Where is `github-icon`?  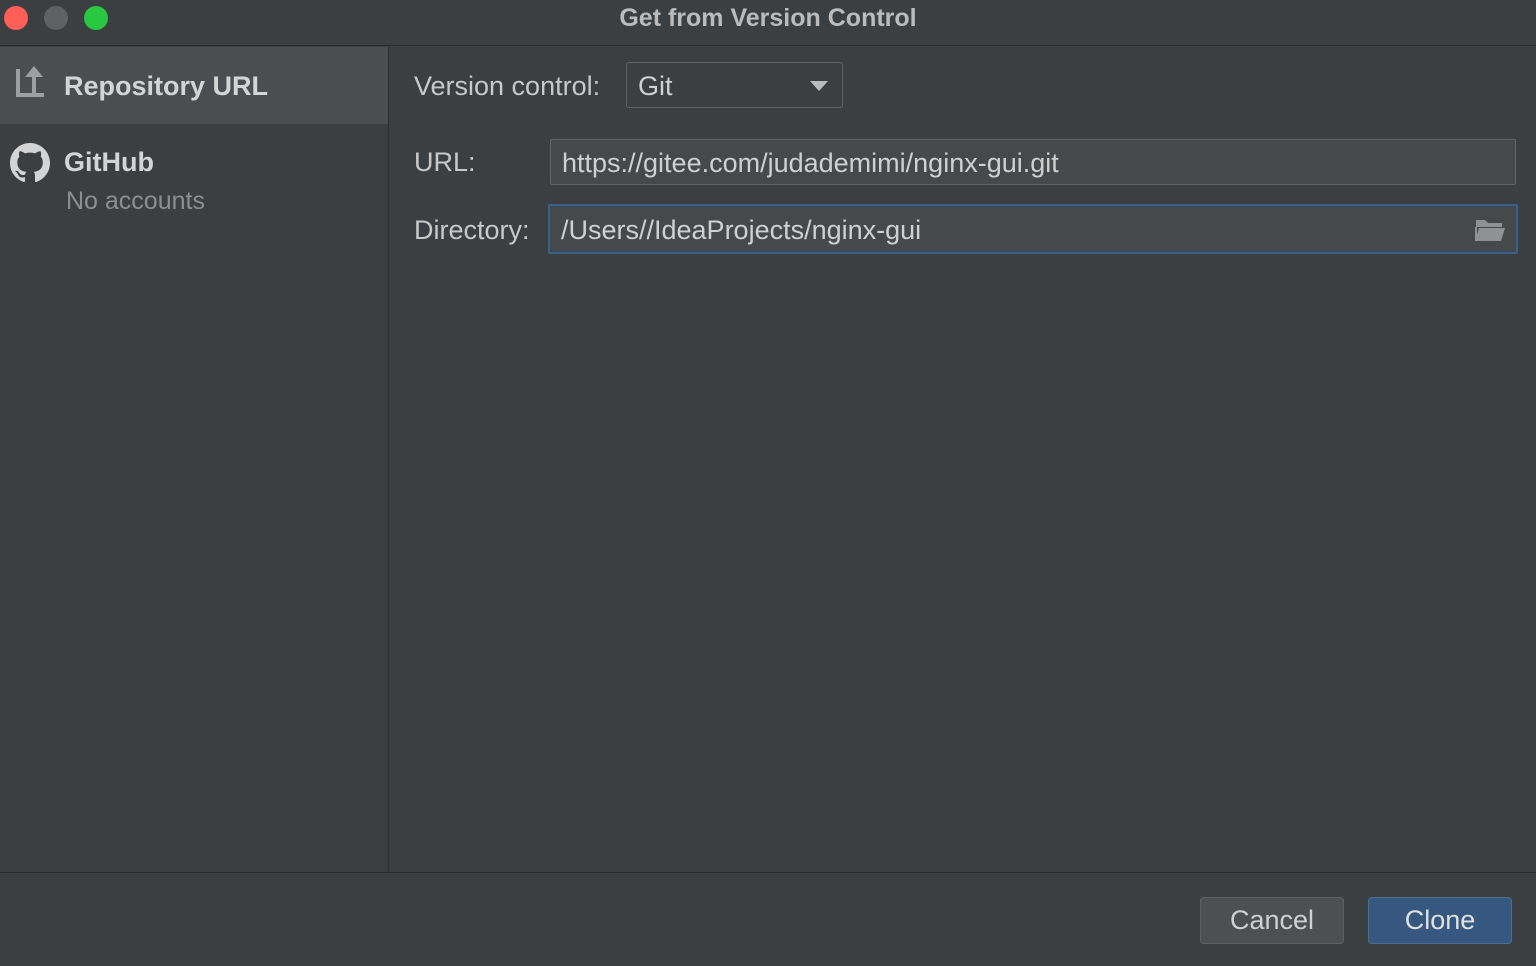
github-icon is located at coordinates (30, 165).